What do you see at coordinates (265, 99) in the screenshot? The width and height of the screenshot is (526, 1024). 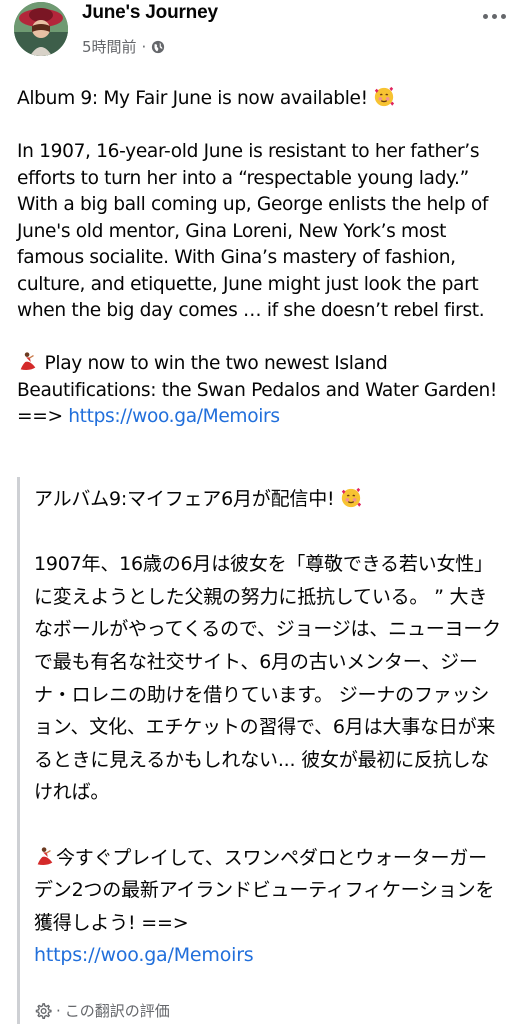 I see `post-title-line: Album 9: My Fair June is now available!` at bounding box center [265, 99].